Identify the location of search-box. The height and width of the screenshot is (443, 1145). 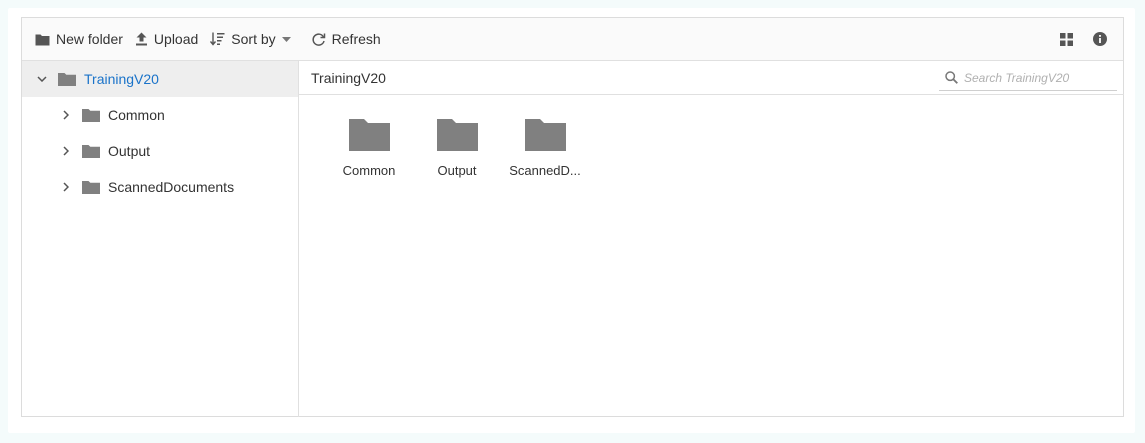
(1028, 78).